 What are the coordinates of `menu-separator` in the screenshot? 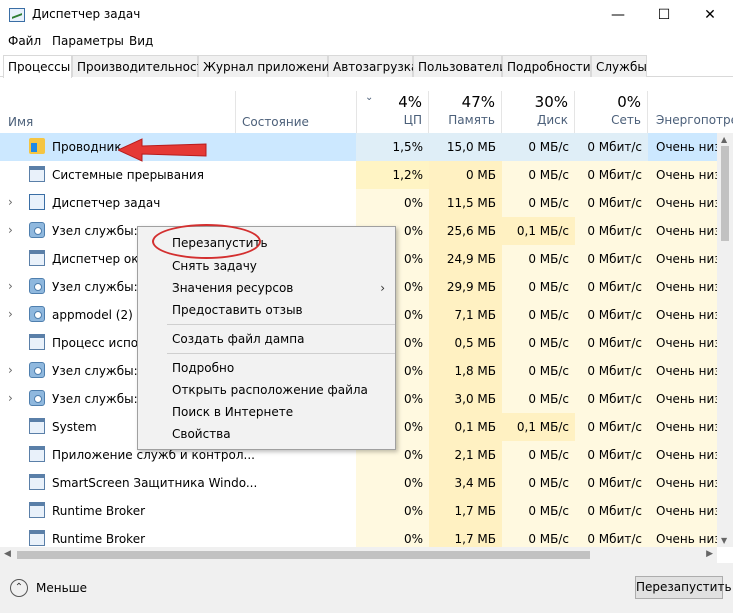 It's located at (281, 324).